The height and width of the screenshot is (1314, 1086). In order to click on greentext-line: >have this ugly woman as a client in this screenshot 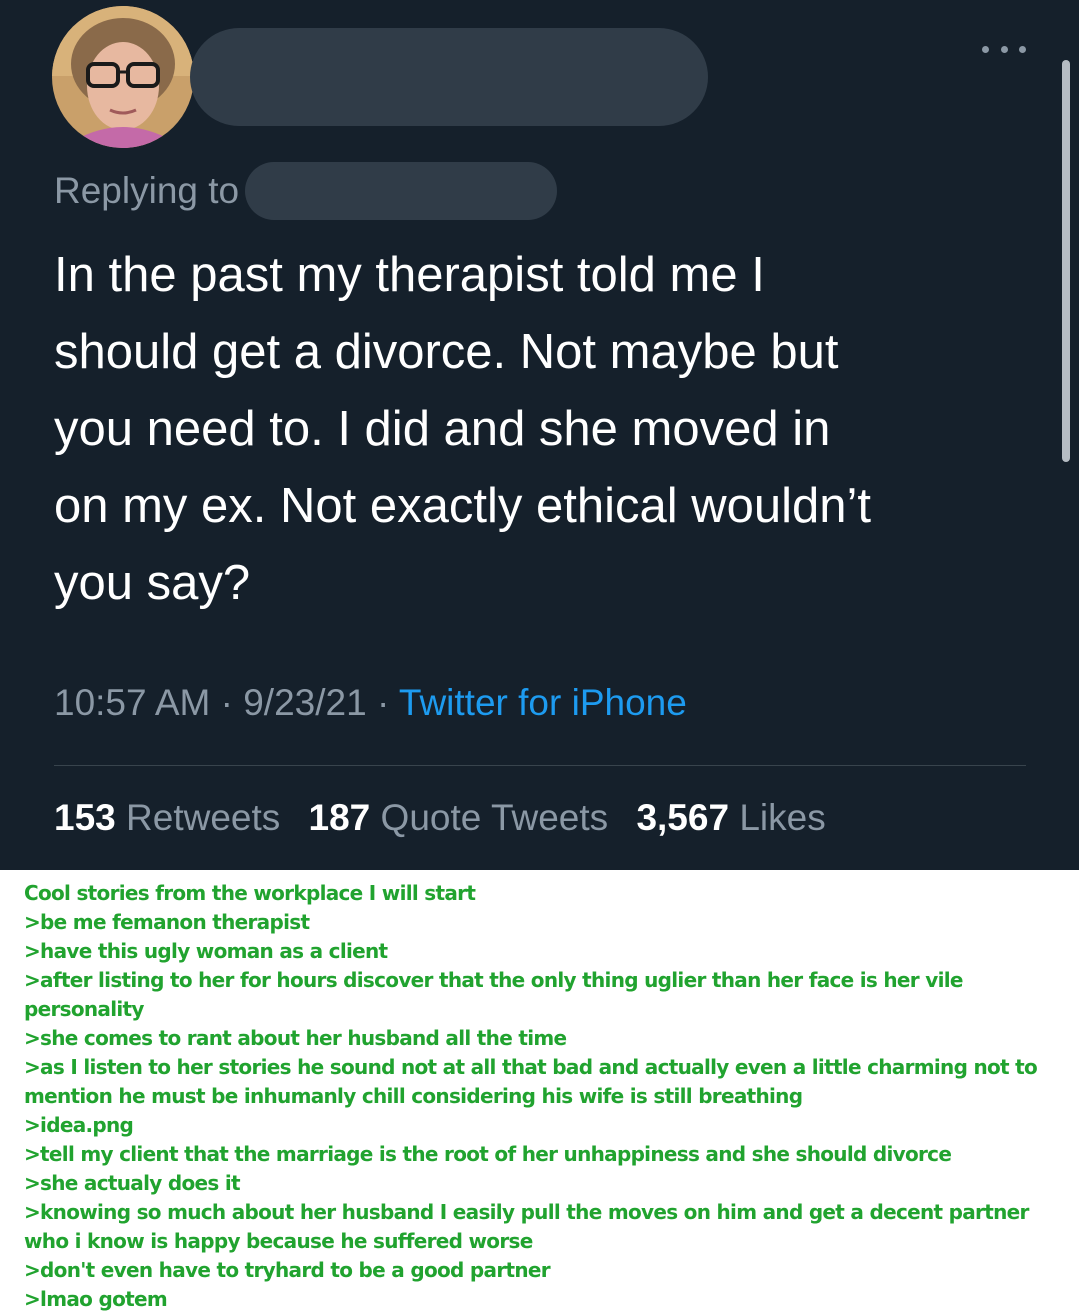, I will do `click(206, 951)`.